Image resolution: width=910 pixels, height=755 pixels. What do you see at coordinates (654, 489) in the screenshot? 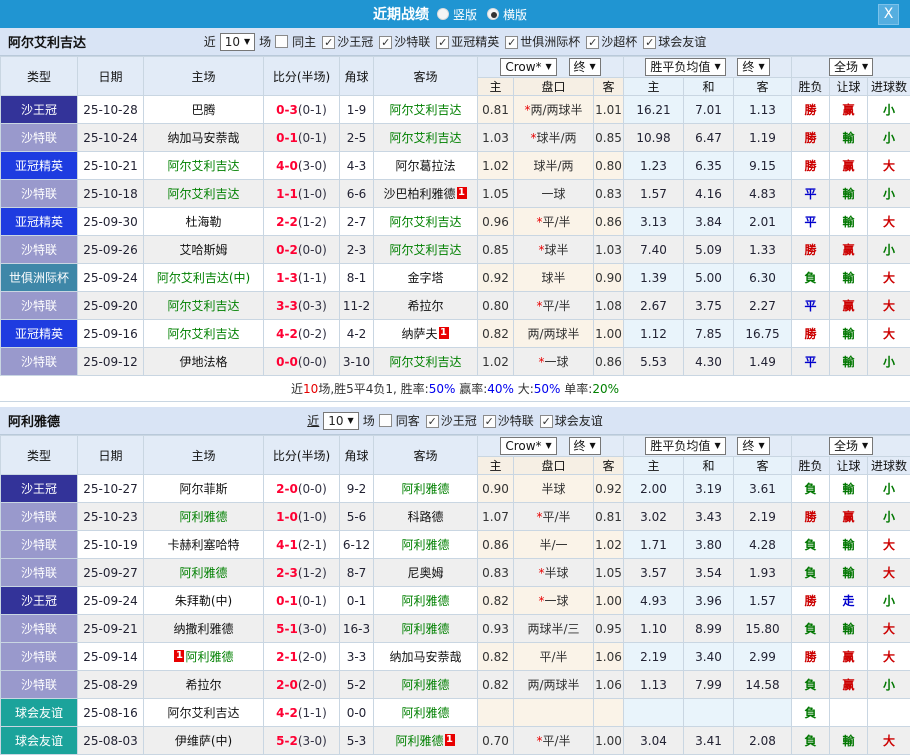
I see `avg-home-cell: 2.00` at bounding box center [654, 489].